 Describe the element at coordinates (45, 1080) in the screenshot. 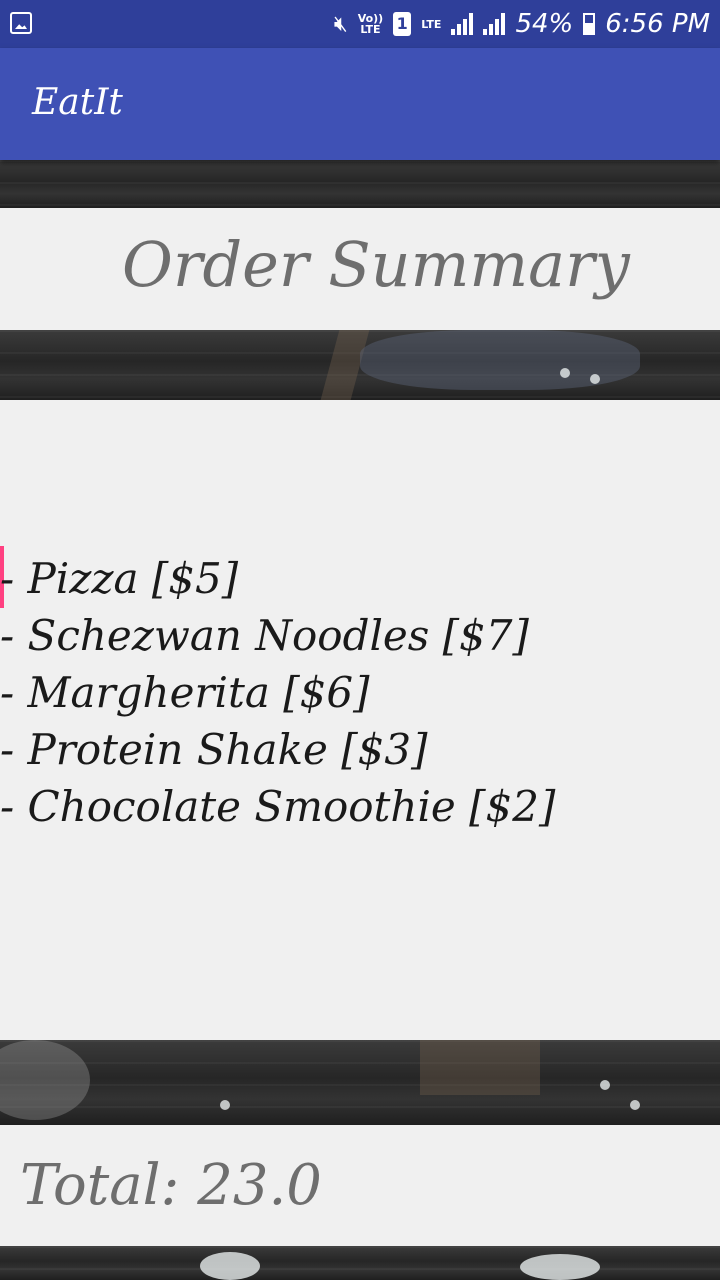

I see `cup-decoration` at that location.